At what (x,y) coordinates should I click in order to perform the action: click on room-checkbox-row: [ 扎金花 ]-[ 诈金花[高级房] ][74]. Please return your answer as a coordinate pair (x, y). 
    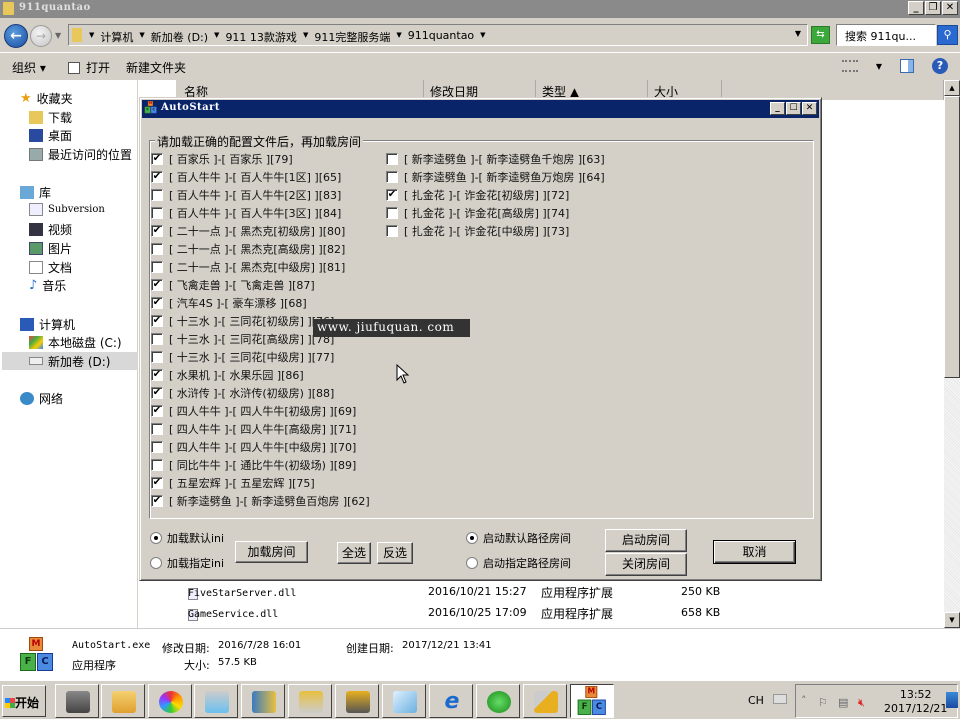
    Looking at the image, I should click on (477, 213).